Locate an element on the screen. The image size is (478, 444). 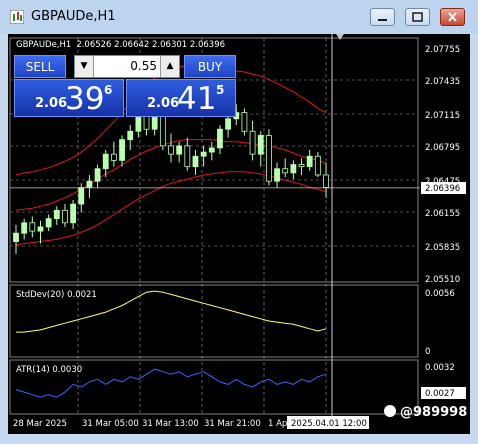
close-icon is located at coordinates (452, 17).